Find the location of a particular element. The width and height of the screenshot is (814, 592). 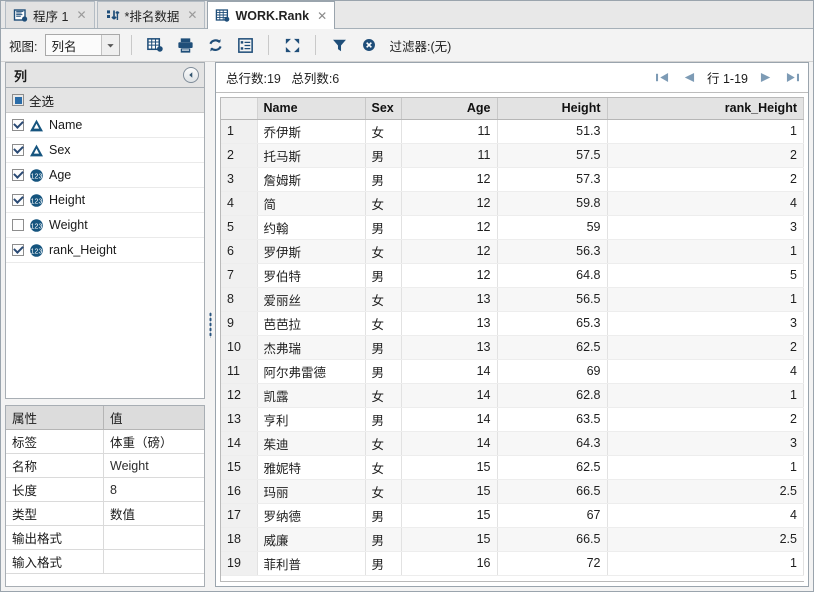

fullscreen-icon is located at coordinates (292, 45).